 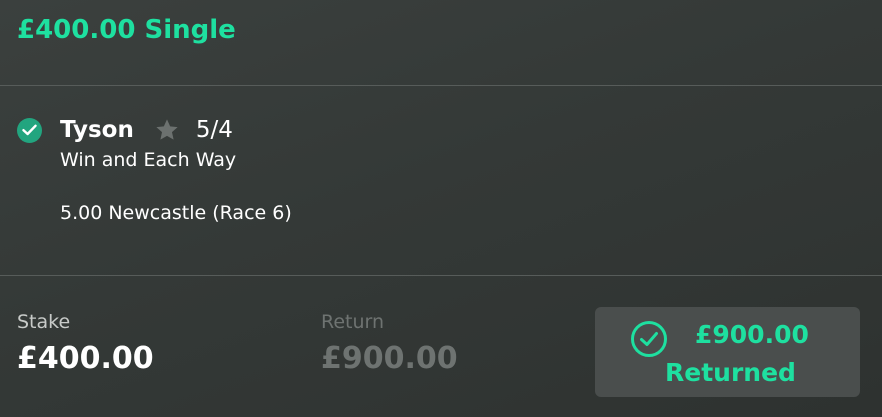 I want to click on stake-value: £400.00, so click(x=85, y=358).